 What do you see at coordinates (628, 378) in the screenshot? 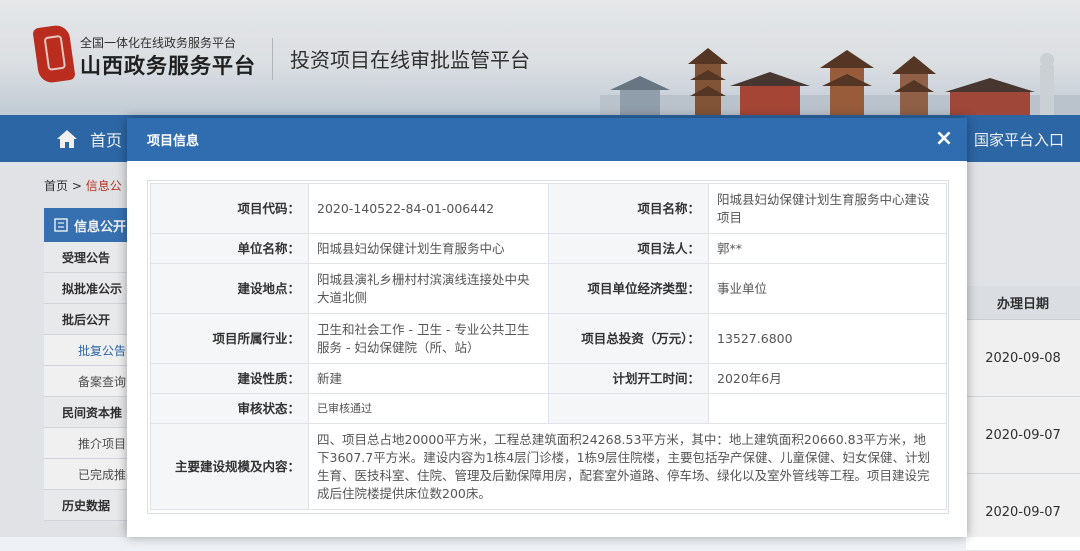
I see `planned-start-label: 计划开工时间：` at bounding box center [628, 378].